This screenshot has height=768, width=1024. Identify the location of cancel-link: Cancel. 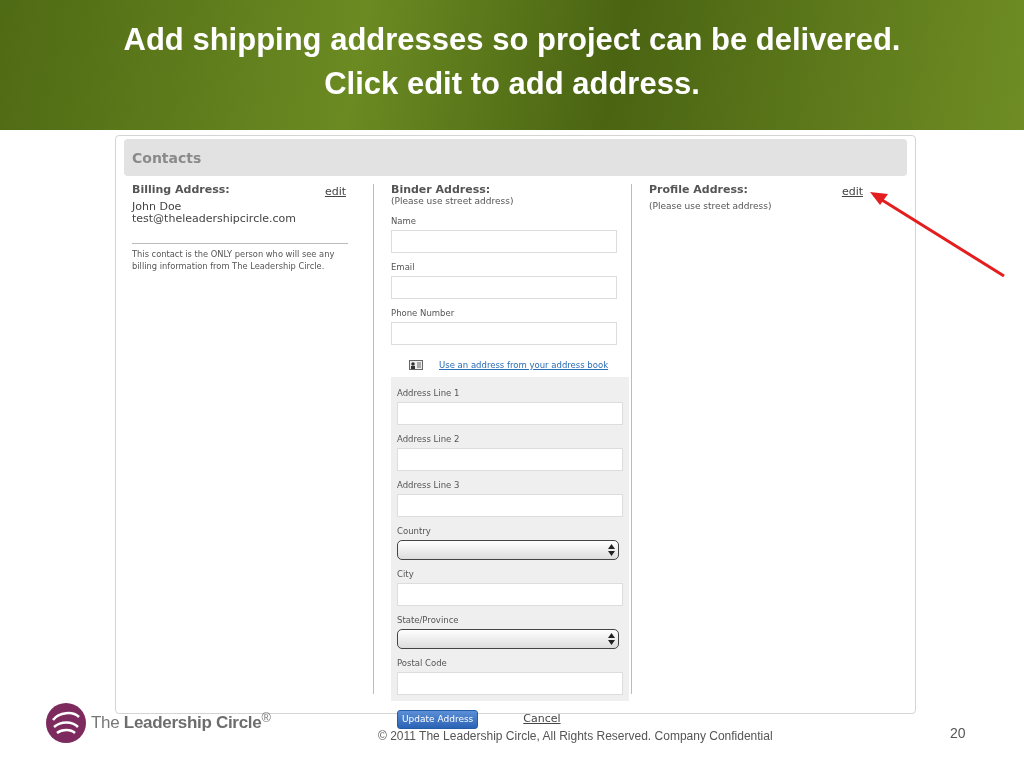
(542, 719).